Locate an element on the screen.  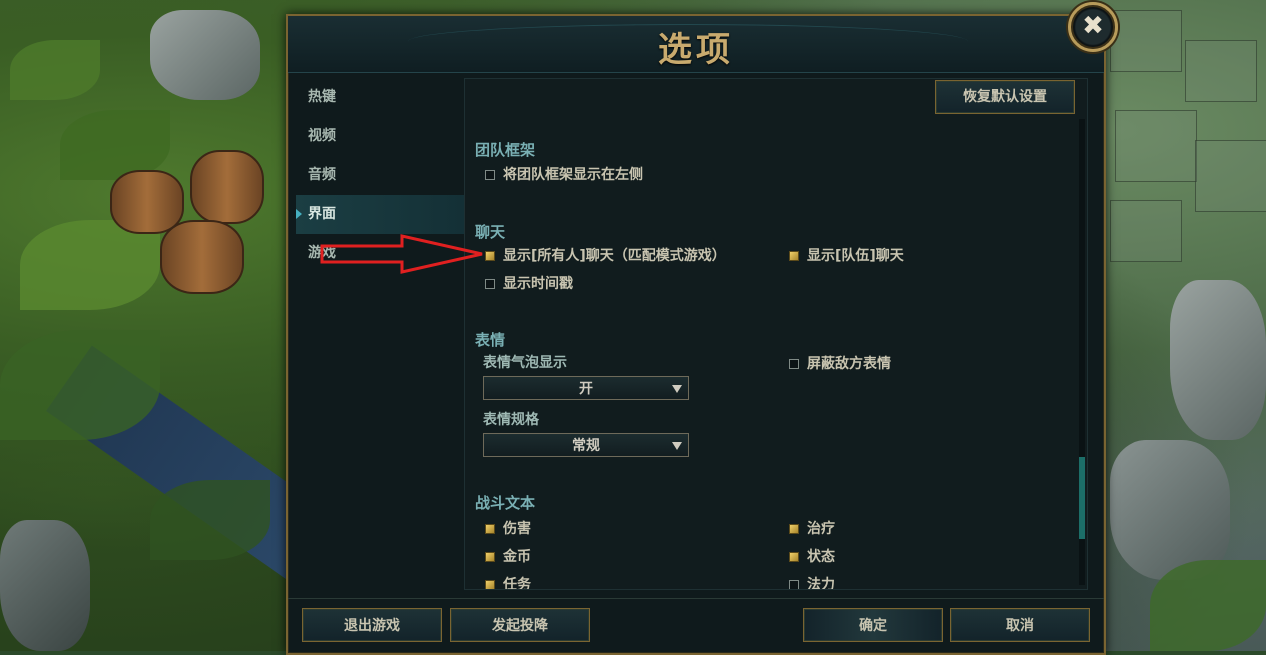
close-icon: ✖ is located at coordinates (1093, 27).